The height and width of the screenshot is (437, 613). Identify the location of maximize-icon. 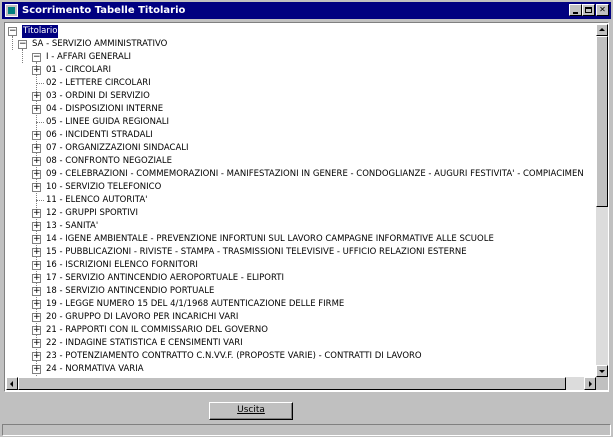
(588, 10).